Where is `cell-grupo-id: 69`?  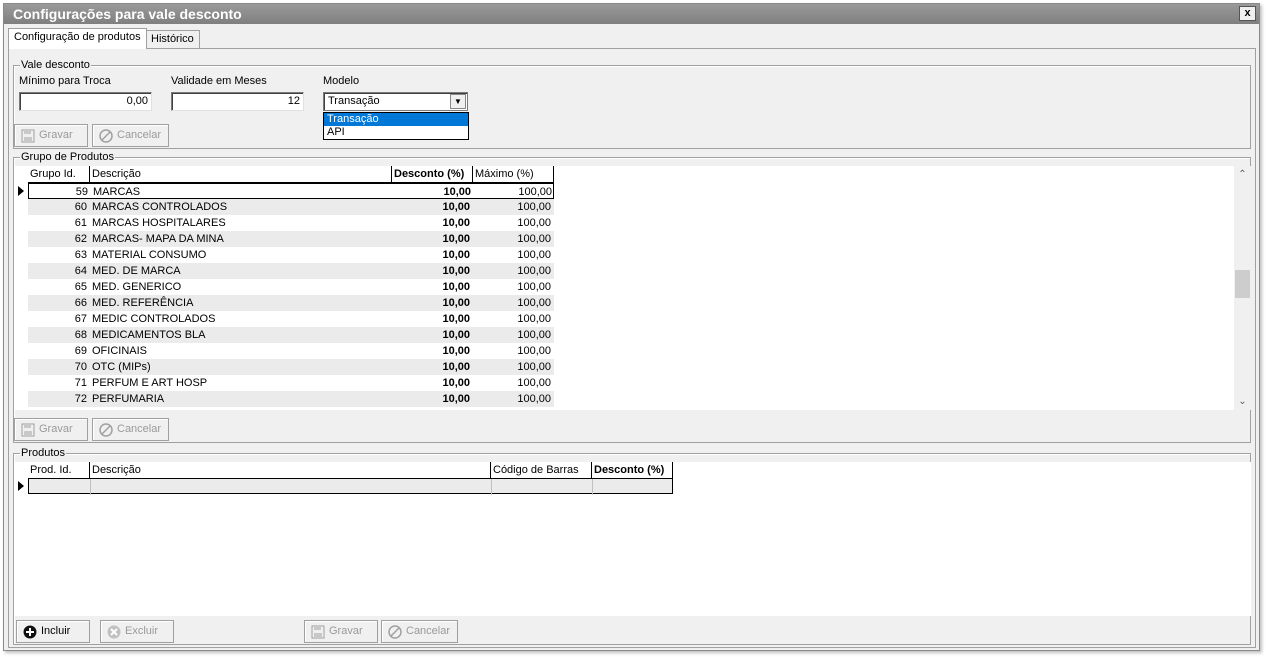
cell-grupo-id: 69 is located at coordinates (80, 351).